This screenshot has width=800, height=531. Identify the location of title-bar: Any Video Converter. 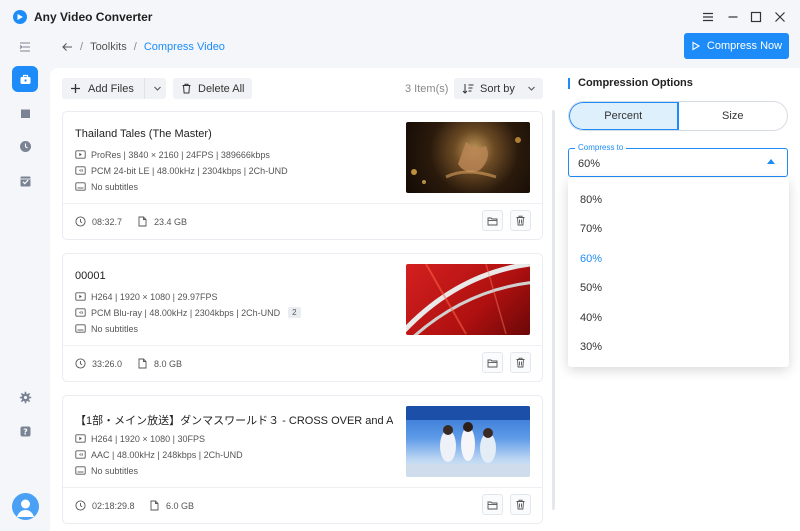
(400, 17).